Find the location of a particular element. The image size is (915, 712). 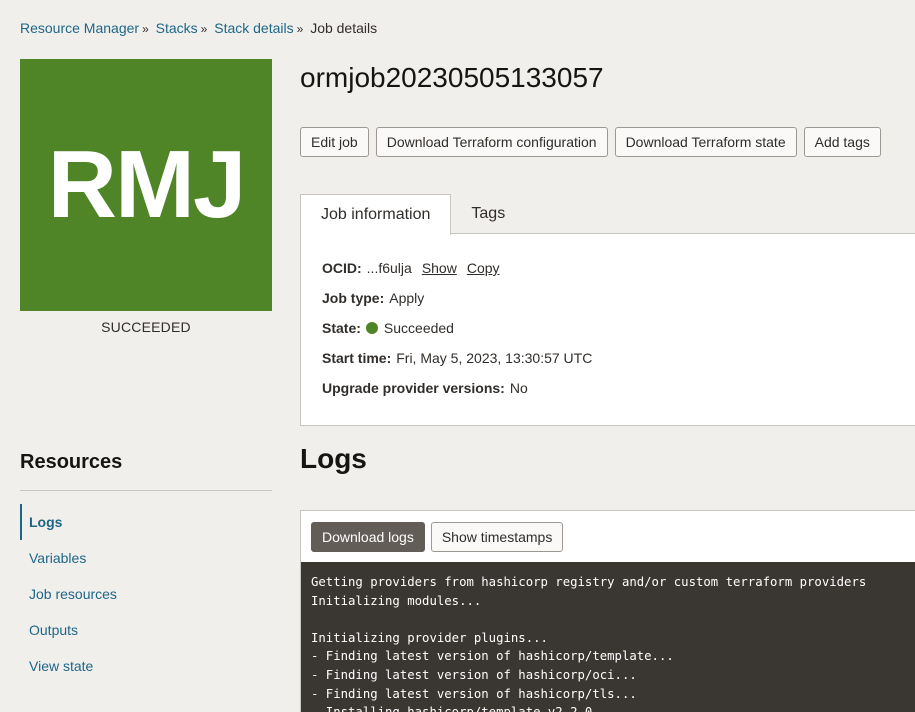

page-title: ormjob20230505133057 is located at coordinates (452, 77).